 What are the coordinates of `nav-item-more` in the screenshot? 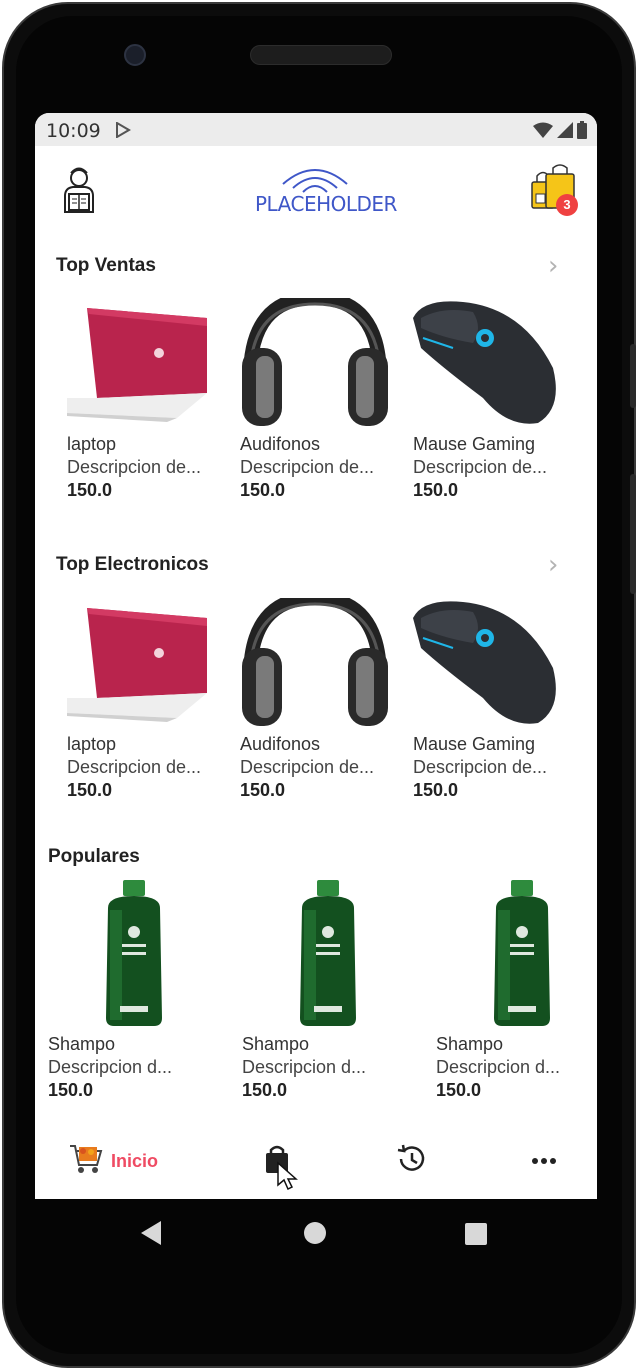 It's located at (544, 1161).